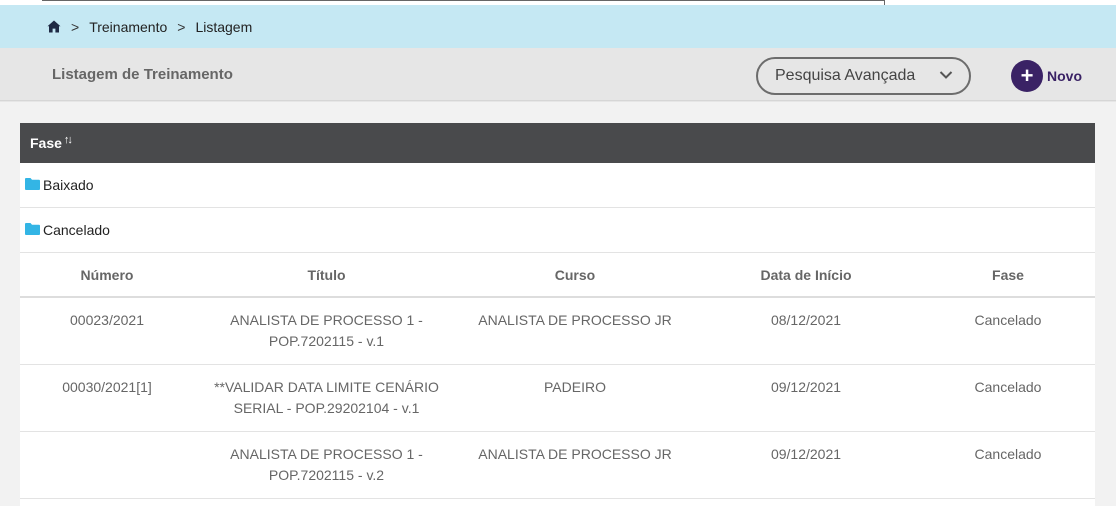 The height and width of the screenshot is (506, 1116). Describe the element at coordinates (68, 185) in the screenshot. I see `group-label: Baixado` at that location.